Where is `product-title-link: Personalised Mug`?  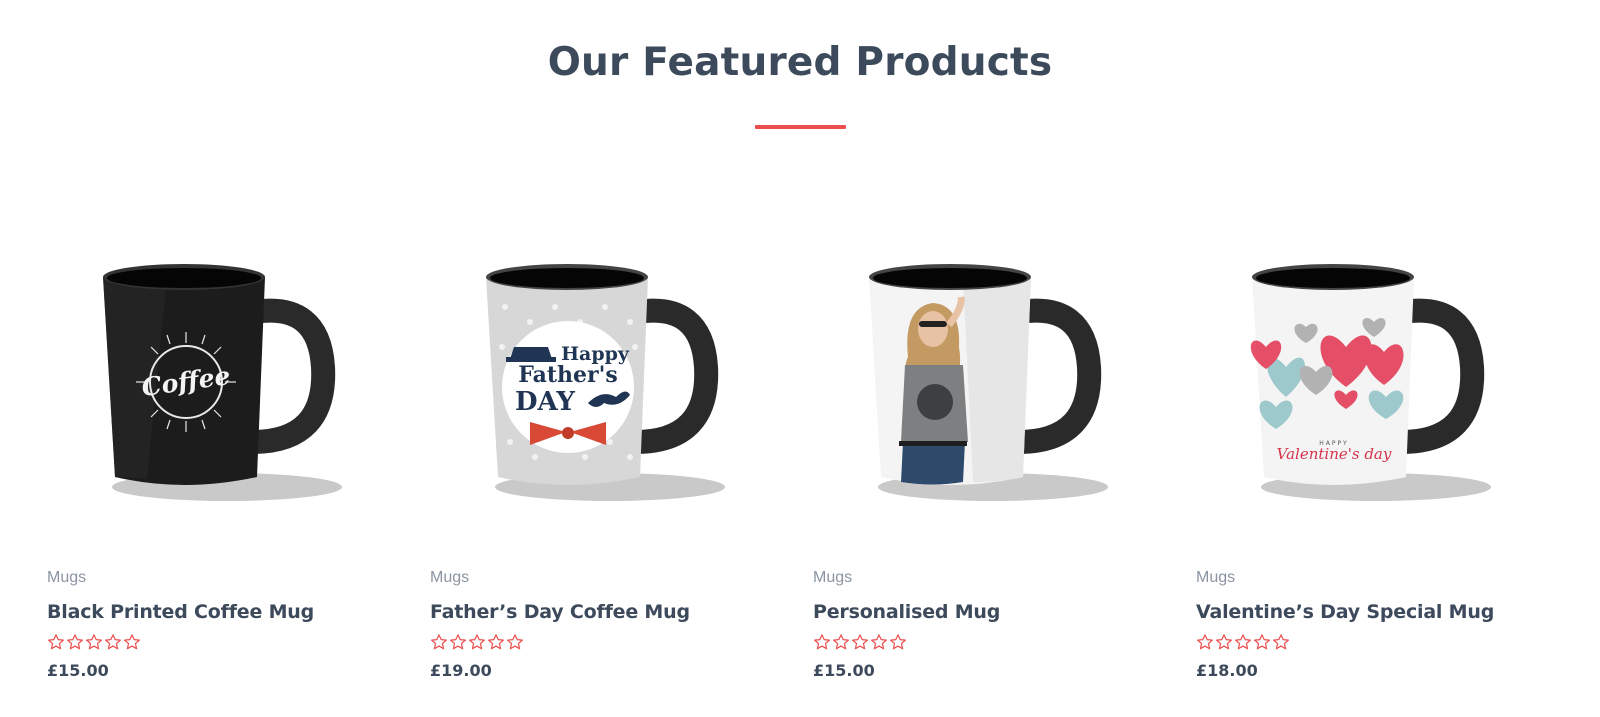
product-title-link: Personalised Mug is located at coordinates (906, 612).